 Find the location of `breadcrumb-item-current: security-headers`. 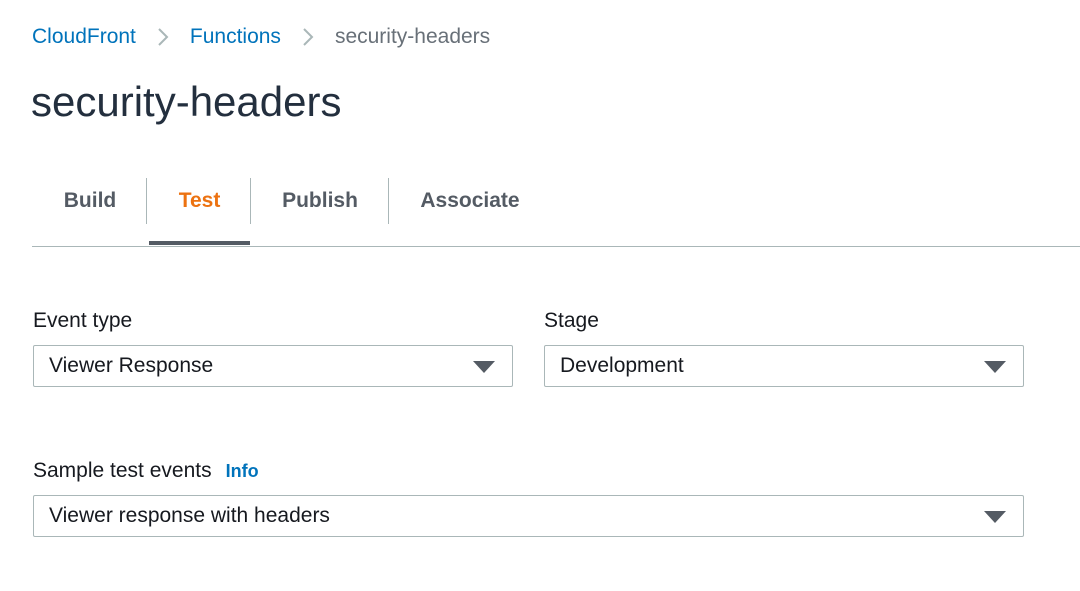

breadcrumb-item-current: security-headers is located at coordinates (412, 36).